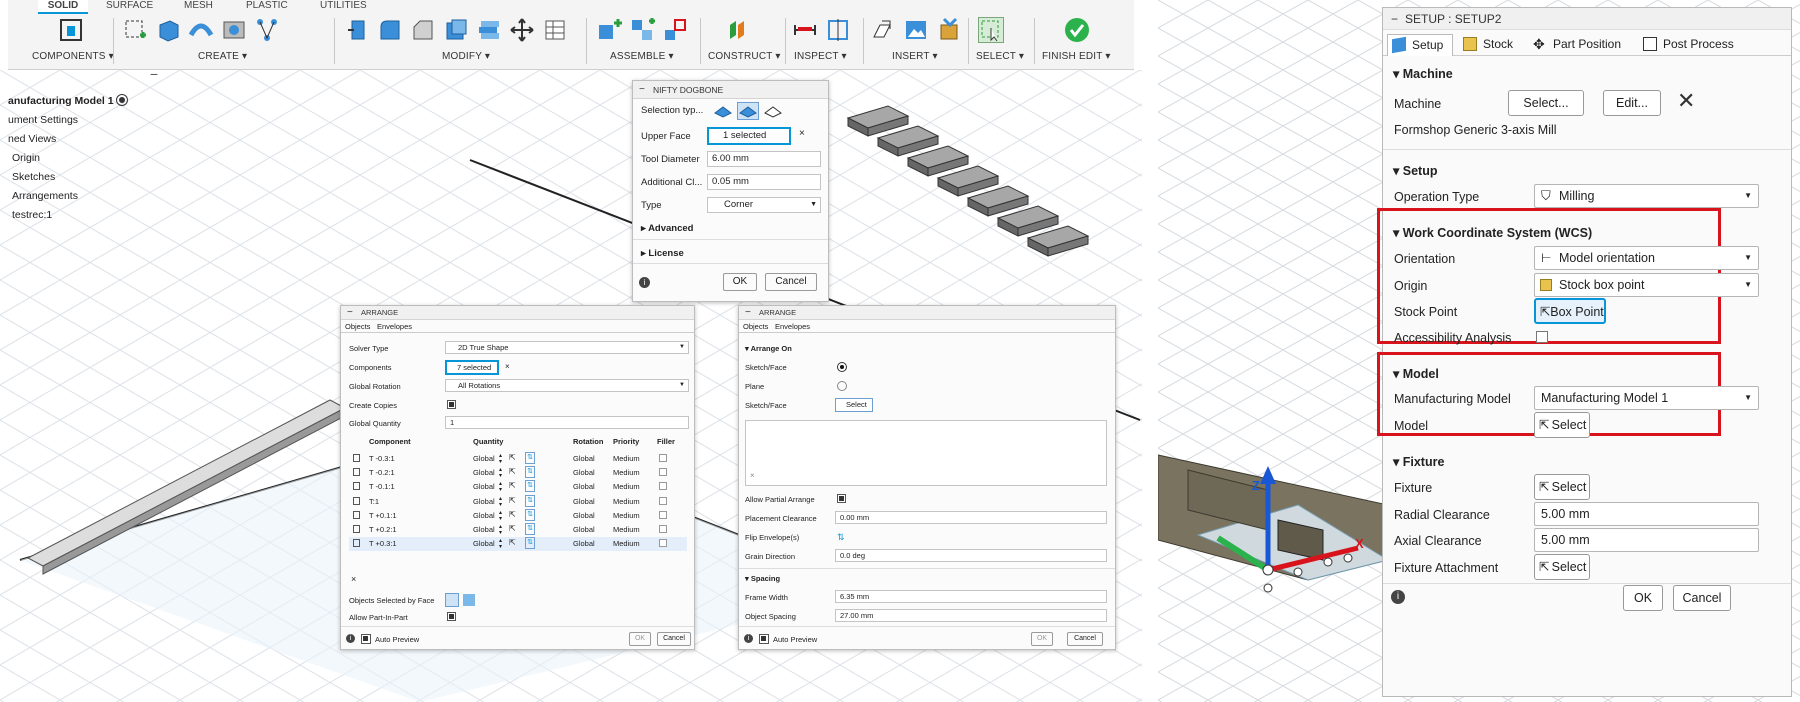 Image resolution: width=1800 pixels, height=702 pixels. Describe the element at coordinates (518, 473) in the screenshot. I see `table-row: T -0.2:1 Global ▴ ▾ ⇱ ⇅ Global Medium` at that location.